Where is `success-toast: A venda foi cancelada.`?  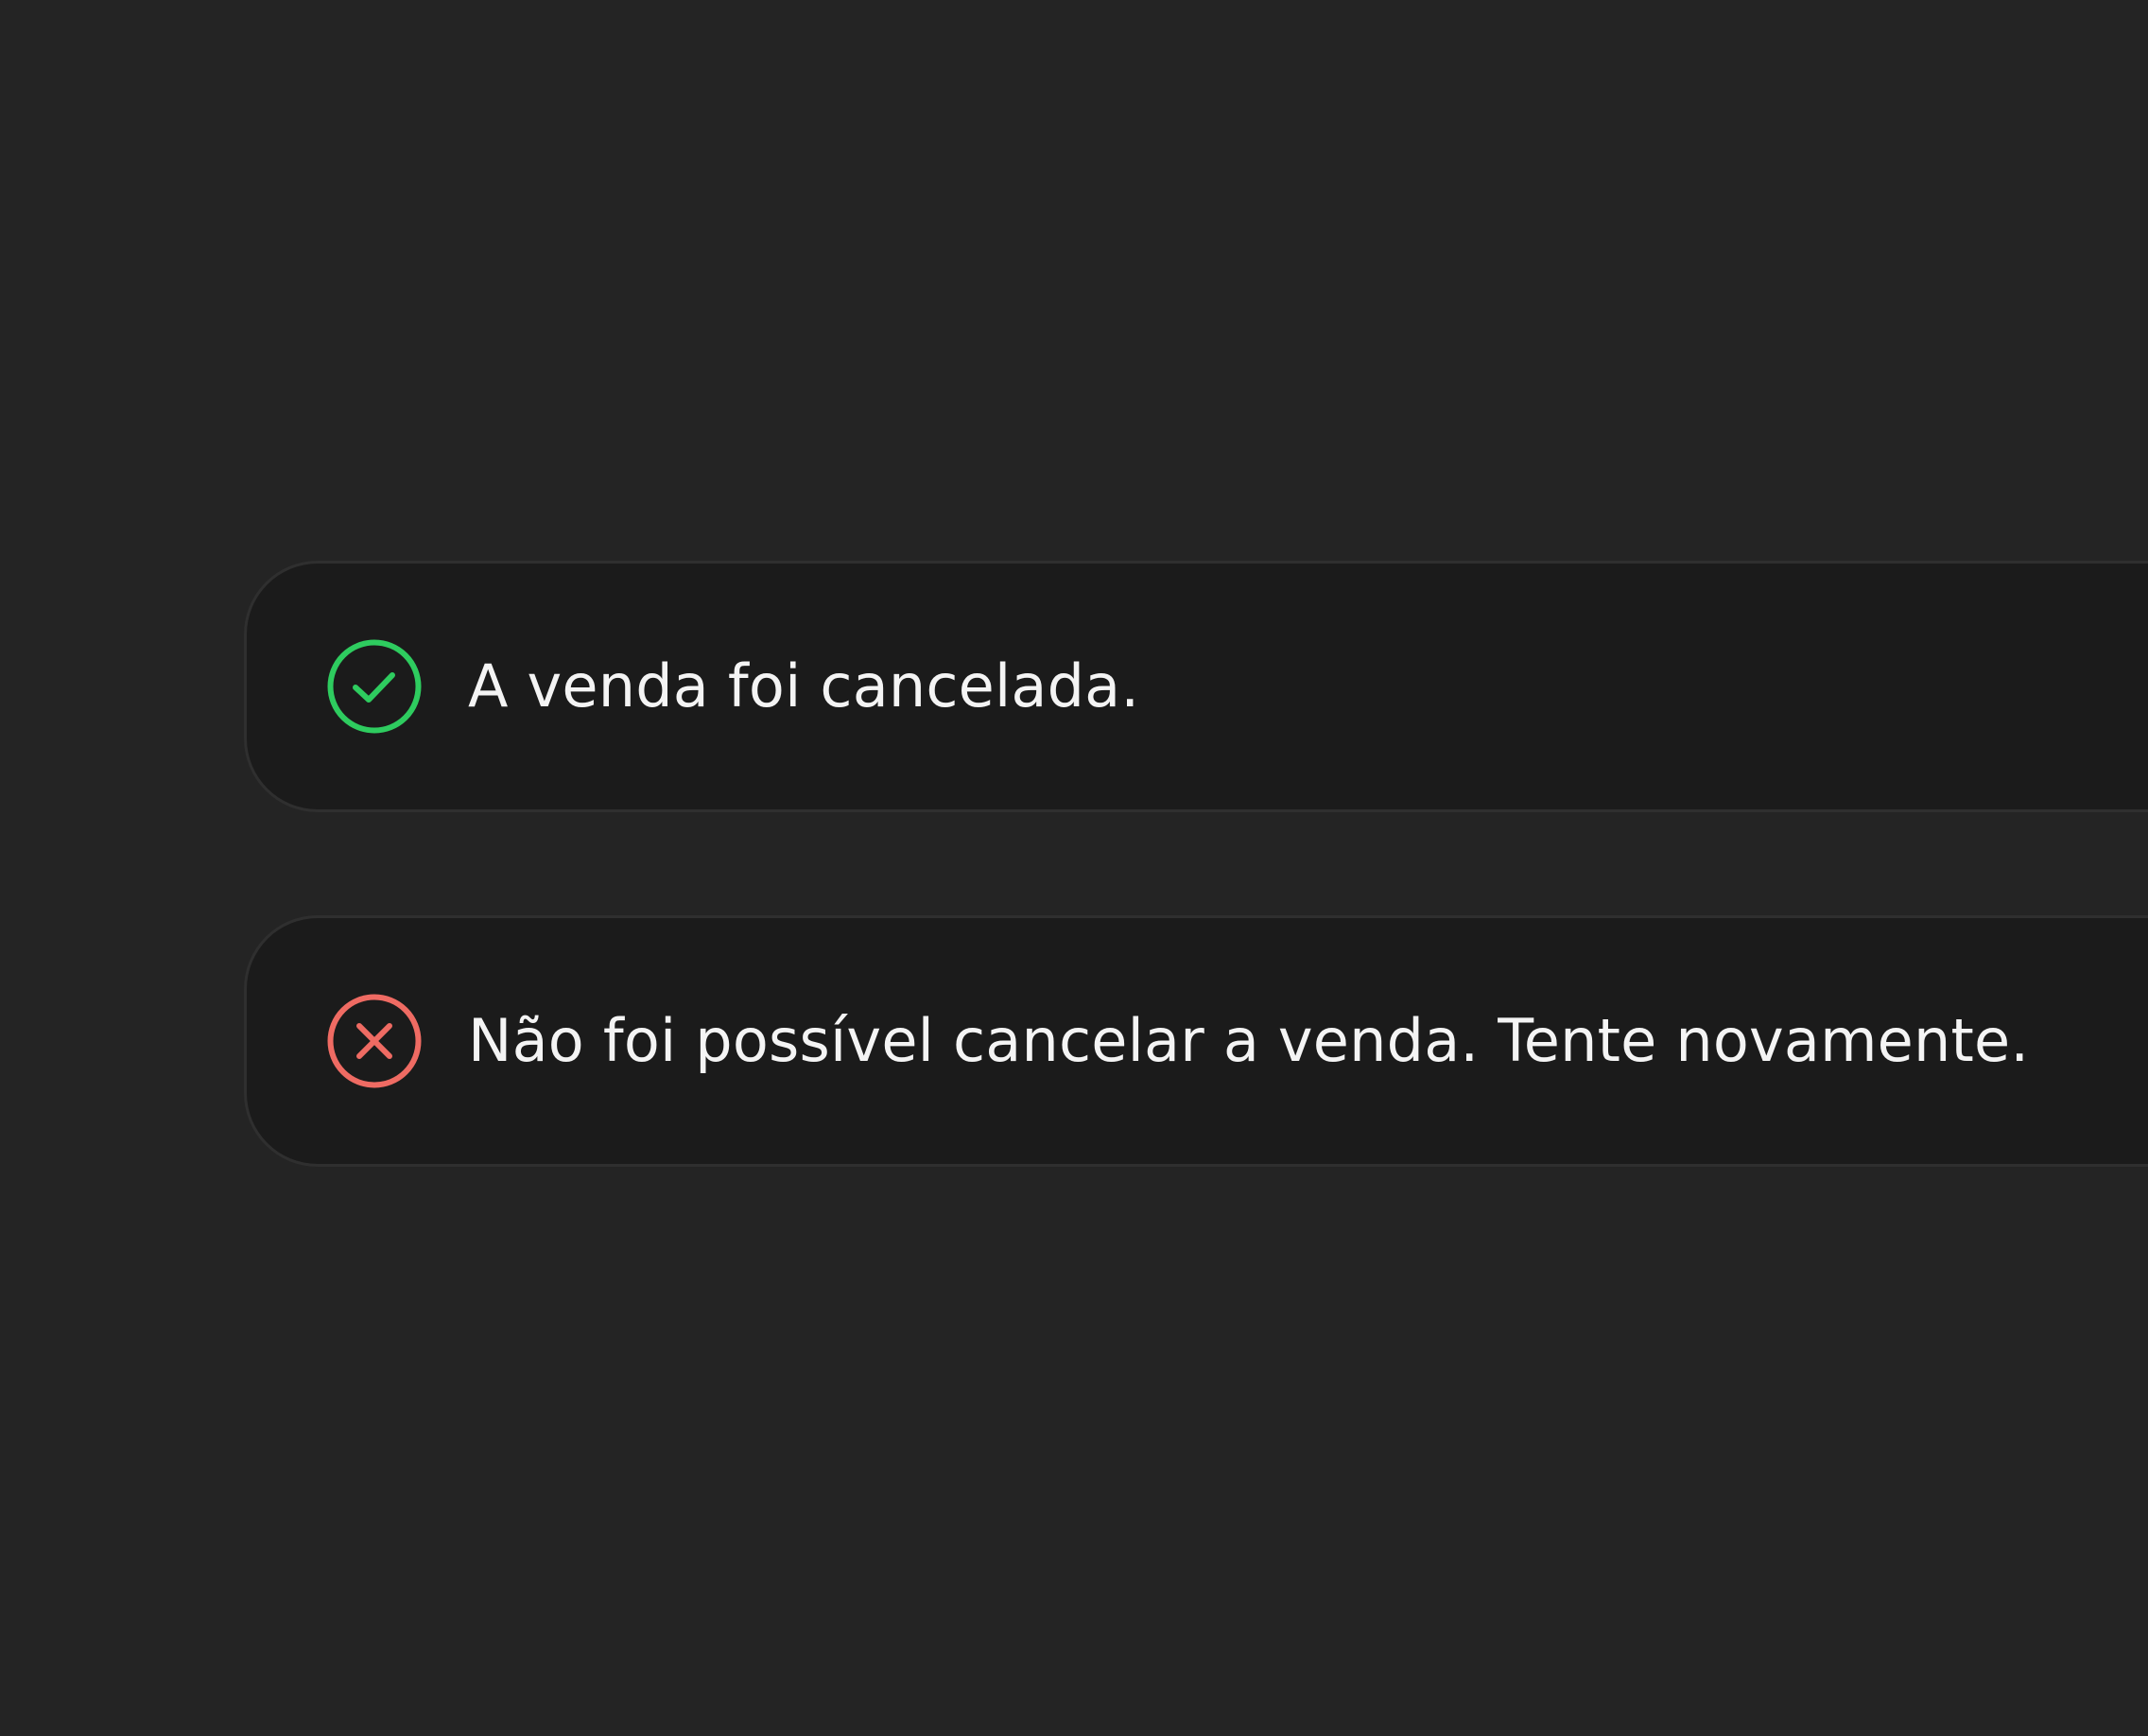 success-toast: A venda foi cancelada. is located at coordinates (1196, 686).